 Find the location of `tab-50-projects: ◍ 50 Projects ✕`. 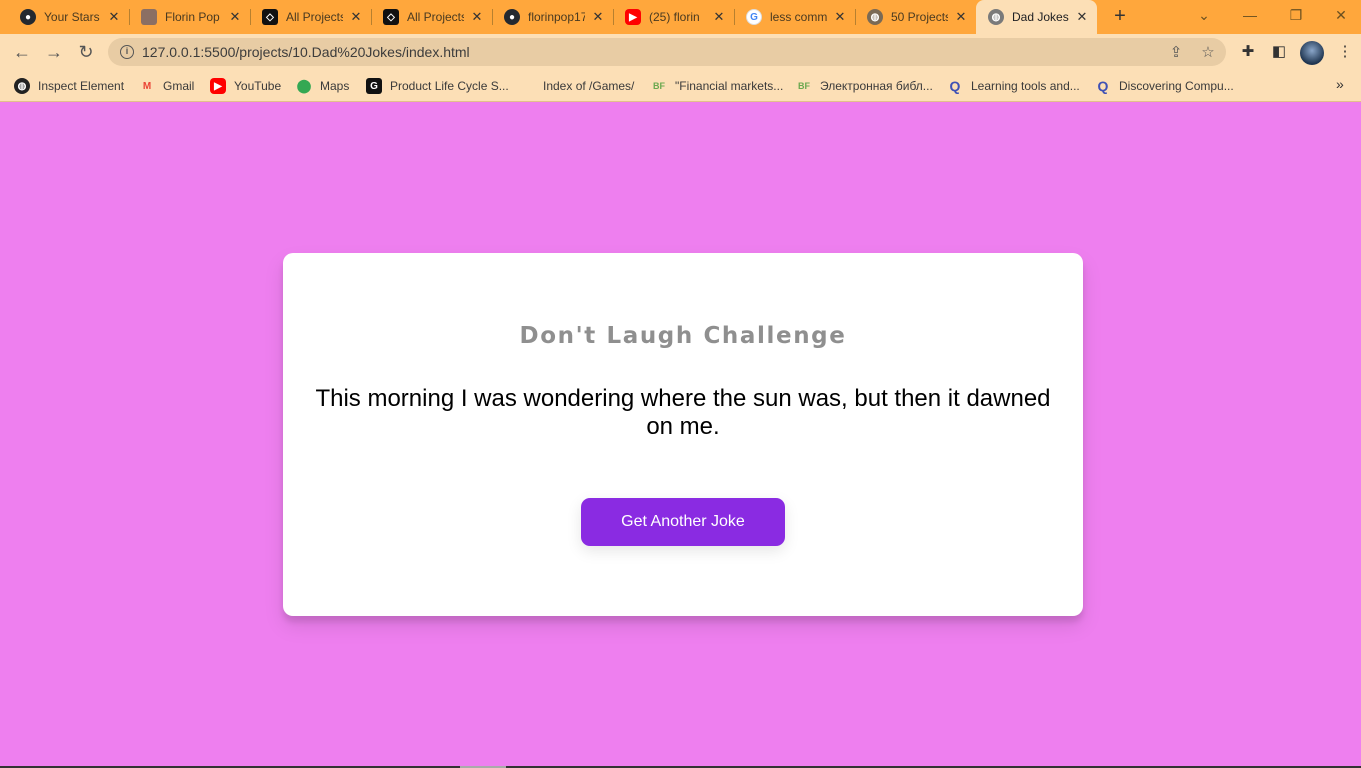

tab-50-projects: ◍ 50 Projects ✕ is located at coordinates (915, 17).